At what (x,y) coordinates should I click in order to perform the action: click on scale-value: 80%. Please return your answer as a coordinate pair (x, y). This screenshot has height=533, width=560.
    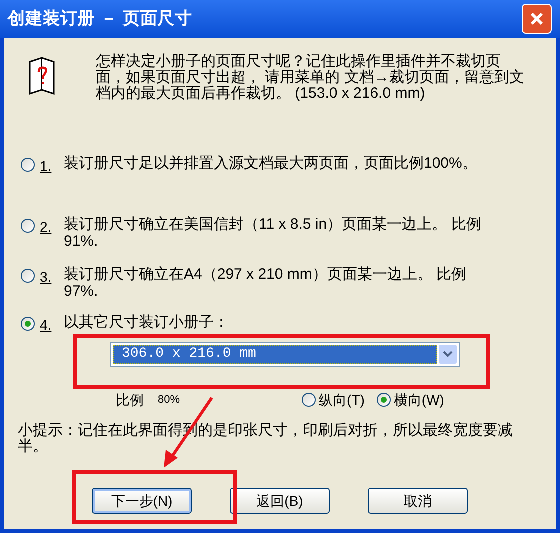
    Looking at the image, I should click on (169, 400).